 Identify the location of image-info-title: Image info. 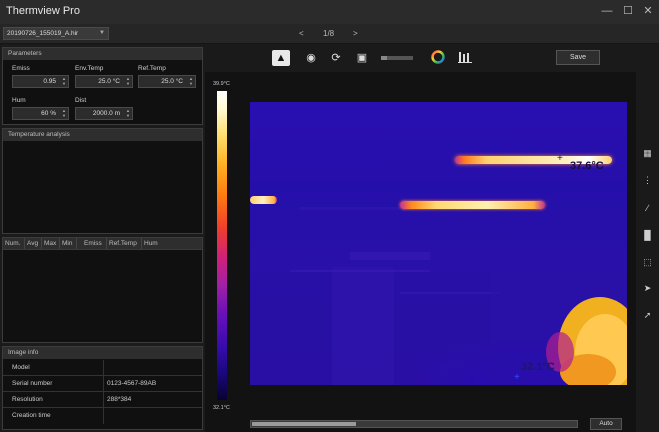
(102, 353).